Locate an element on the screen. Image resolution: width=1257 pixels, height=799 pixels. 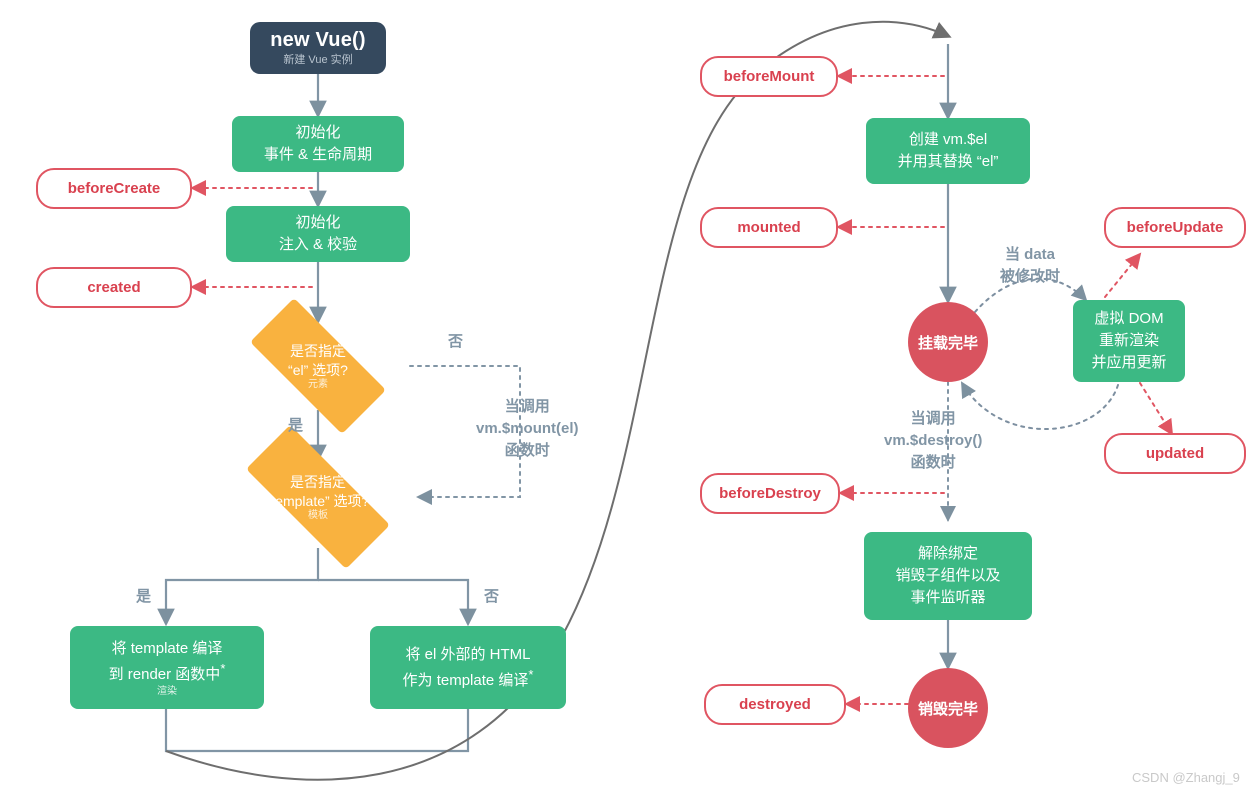
teardown-line2: 销毁子组件以及 is located at coordinates (948, 576).